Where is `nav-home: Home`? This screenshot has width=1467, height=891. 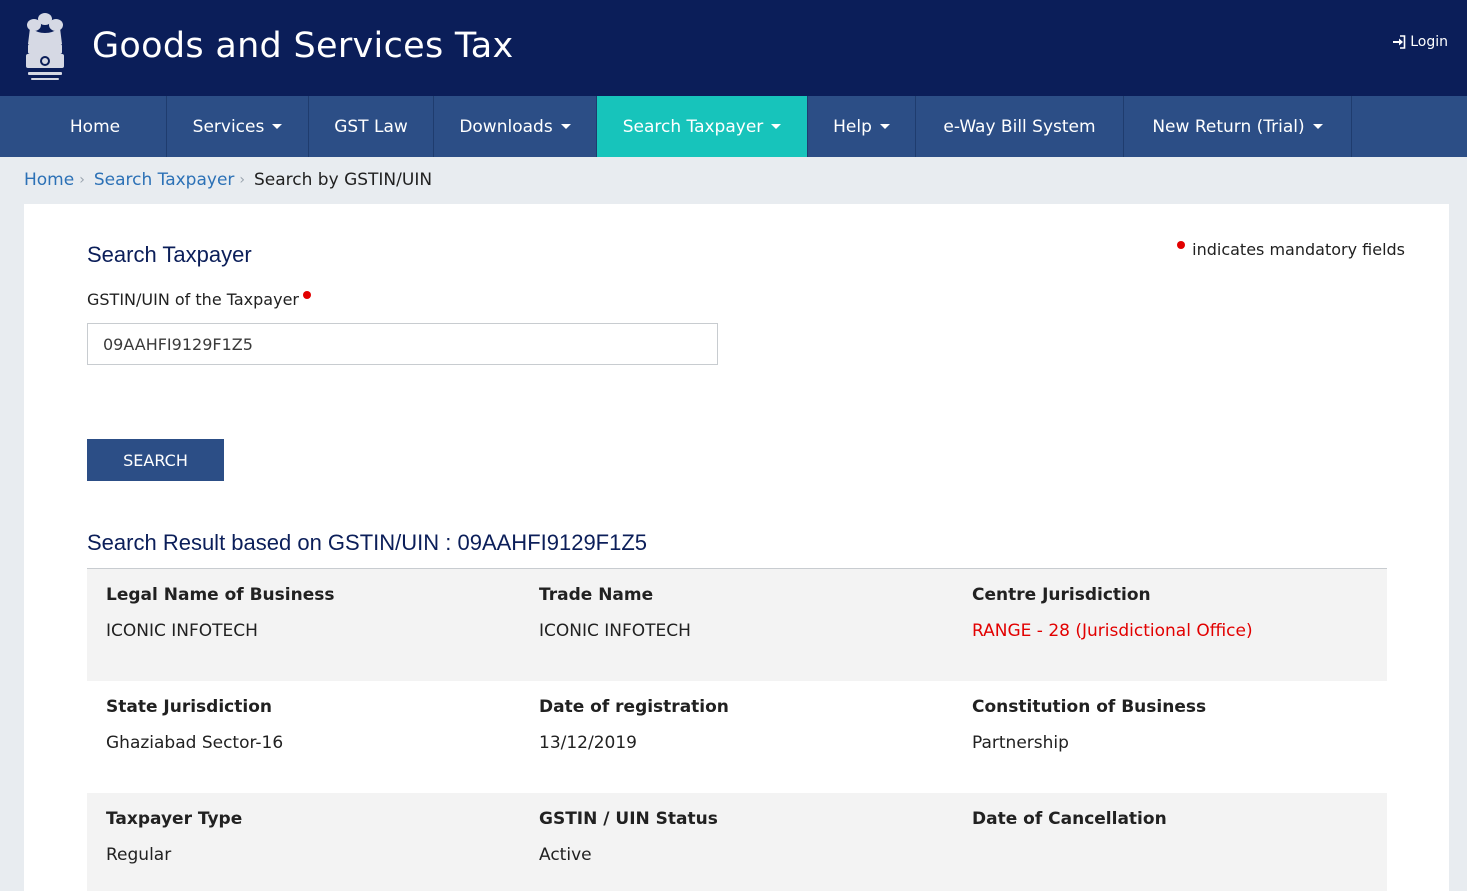 nav-home: Home is located at coordinates (95, 126).